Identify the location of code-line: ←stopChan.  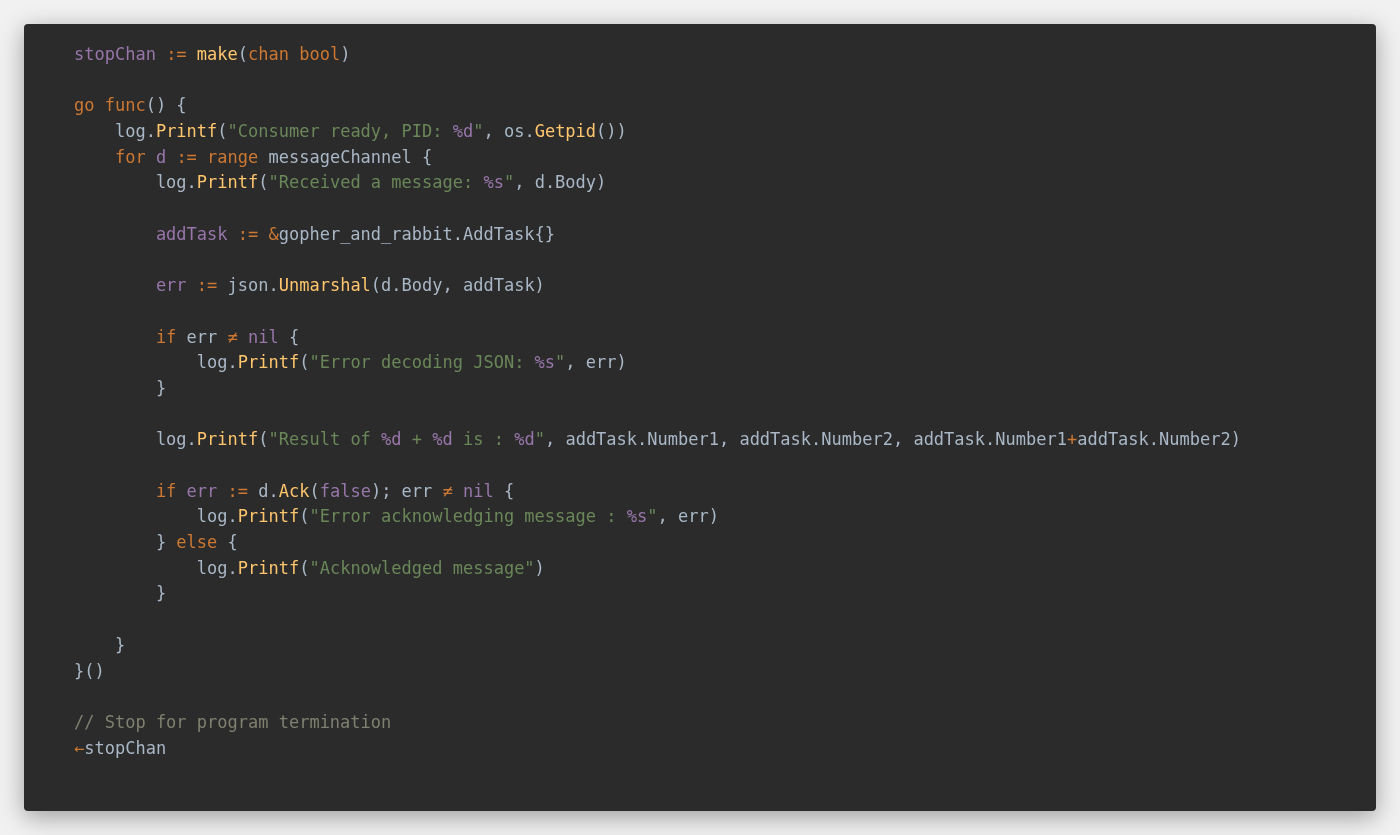
(120, 748).